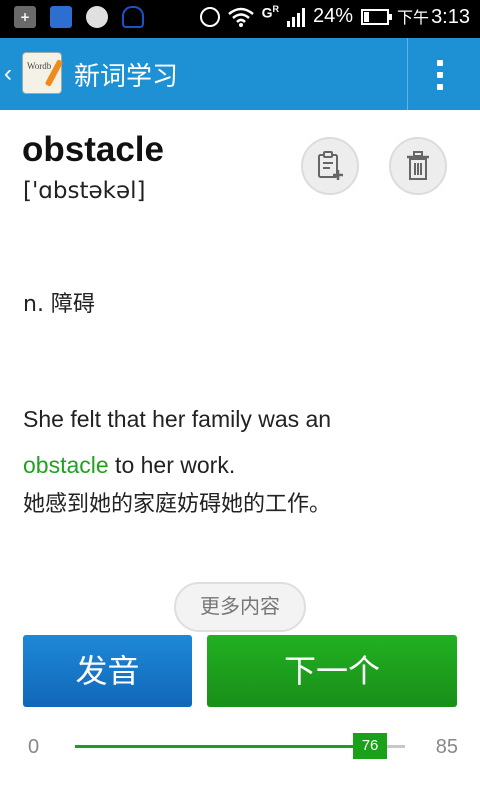 Image resolution: width=480 pixels, height=800 pixels. Describe the element at coordinates (240, 607) in the screenshot. I see `more-content-button: 更多内容` at that location.